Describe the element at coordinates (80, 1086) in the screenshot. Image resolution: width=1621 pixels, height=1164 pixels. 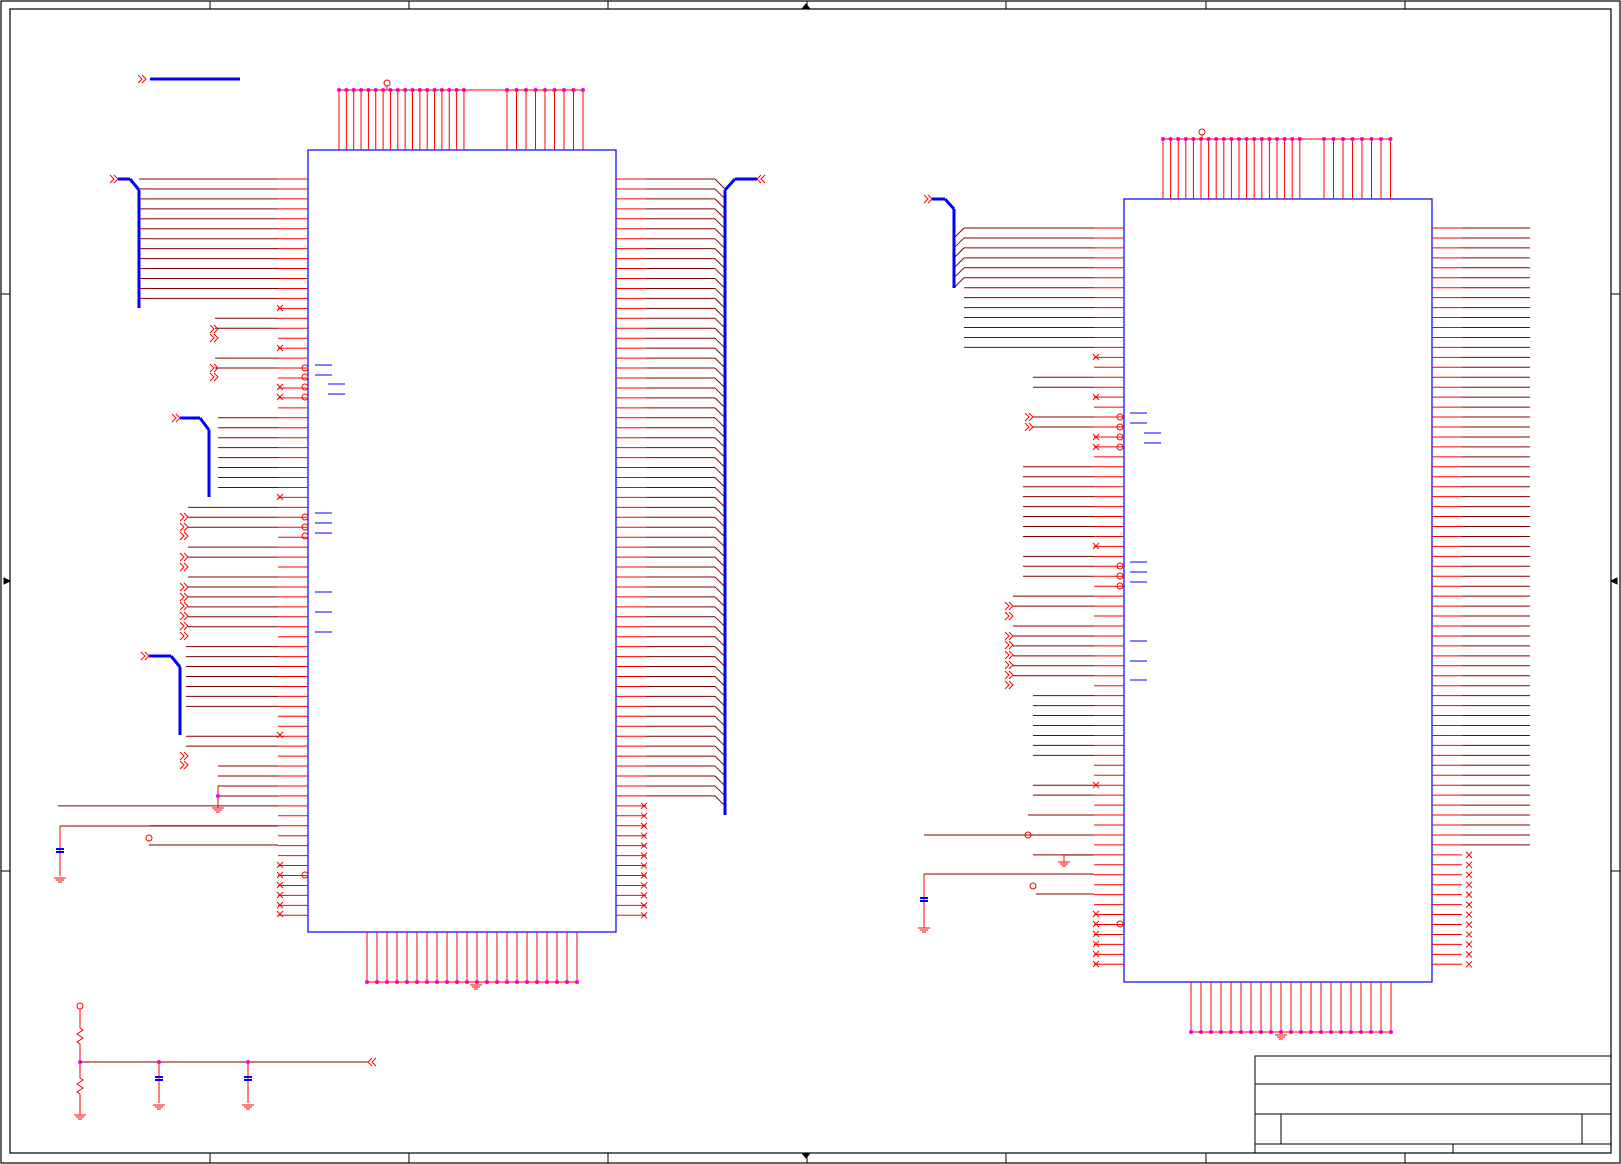
I see `resistor-r2` at that location.